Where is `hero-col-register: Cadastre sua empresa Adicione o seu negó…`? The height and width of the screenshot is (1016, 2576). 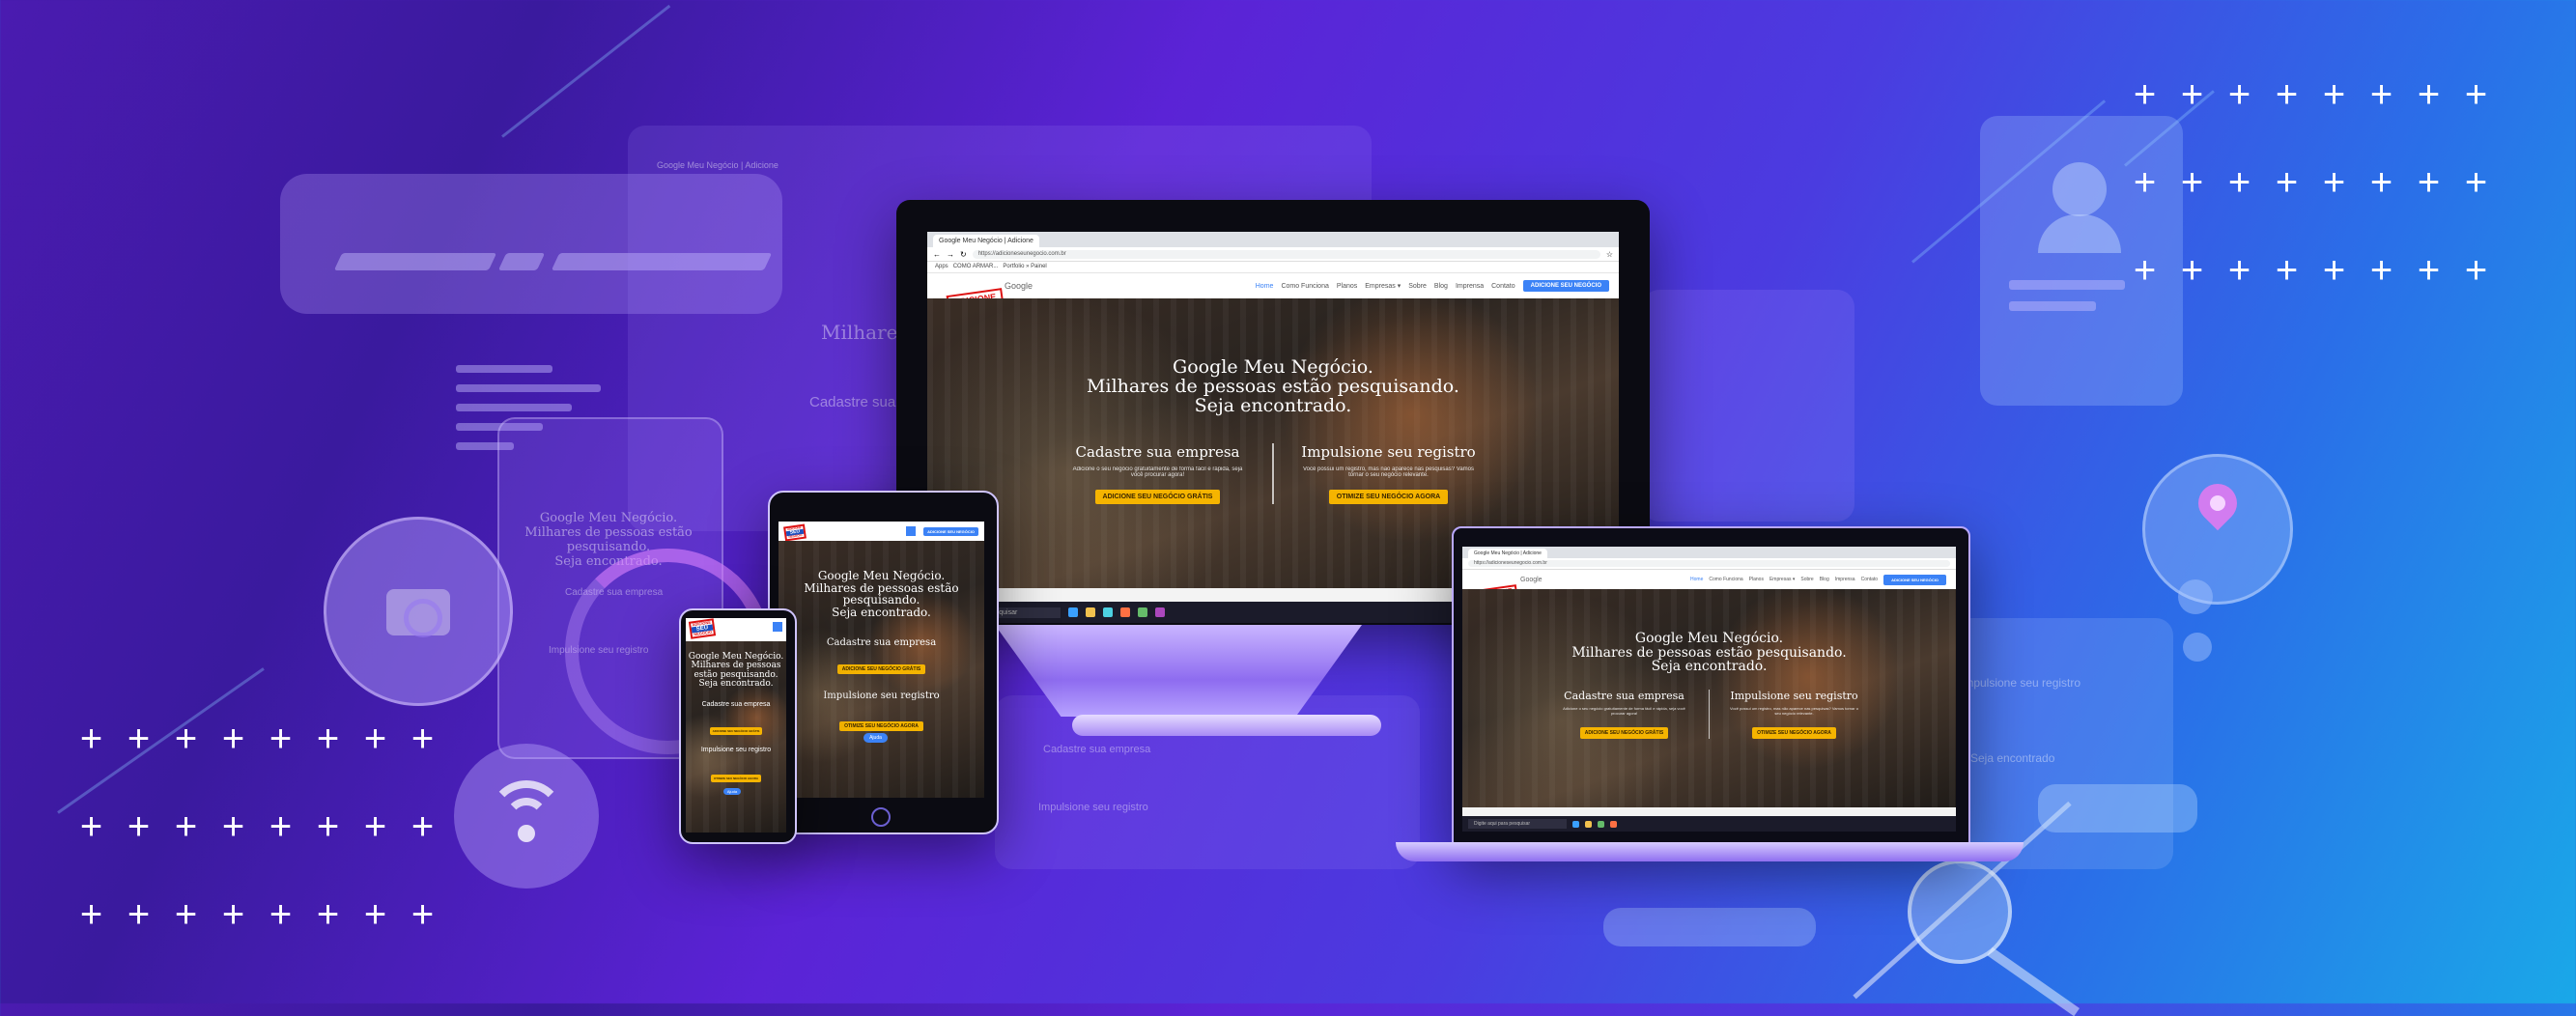
hero-col-register: Cadastre sua empresa Adicione o seu negó… is located at coordinates (1158, 473).